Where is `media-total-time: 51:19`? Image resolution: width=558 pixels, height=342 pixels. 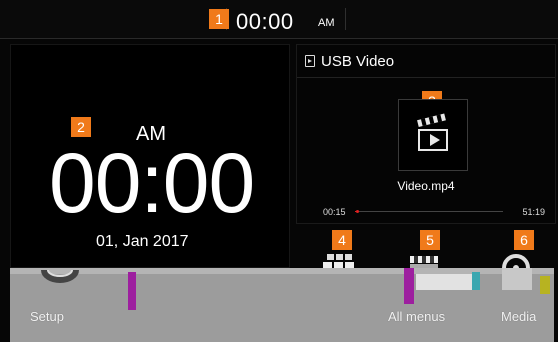 media-total-time: 51:19 is located at coordinates (533, 212).